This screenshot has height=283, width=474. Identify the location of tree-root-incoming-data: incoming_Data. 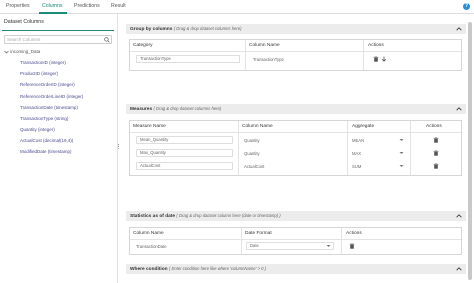
(22, 51).